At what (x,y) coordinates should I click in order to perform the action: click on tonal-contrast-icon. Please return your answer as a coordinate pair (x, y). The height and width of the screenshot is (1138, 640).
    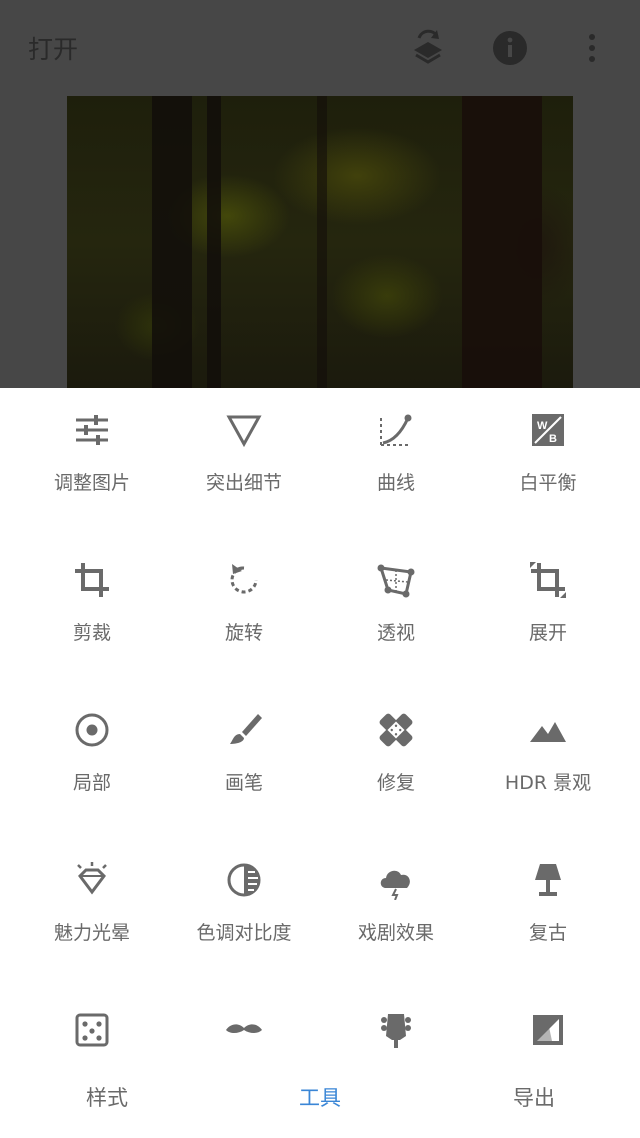
    Looking at the image, I should click on (244, 880).